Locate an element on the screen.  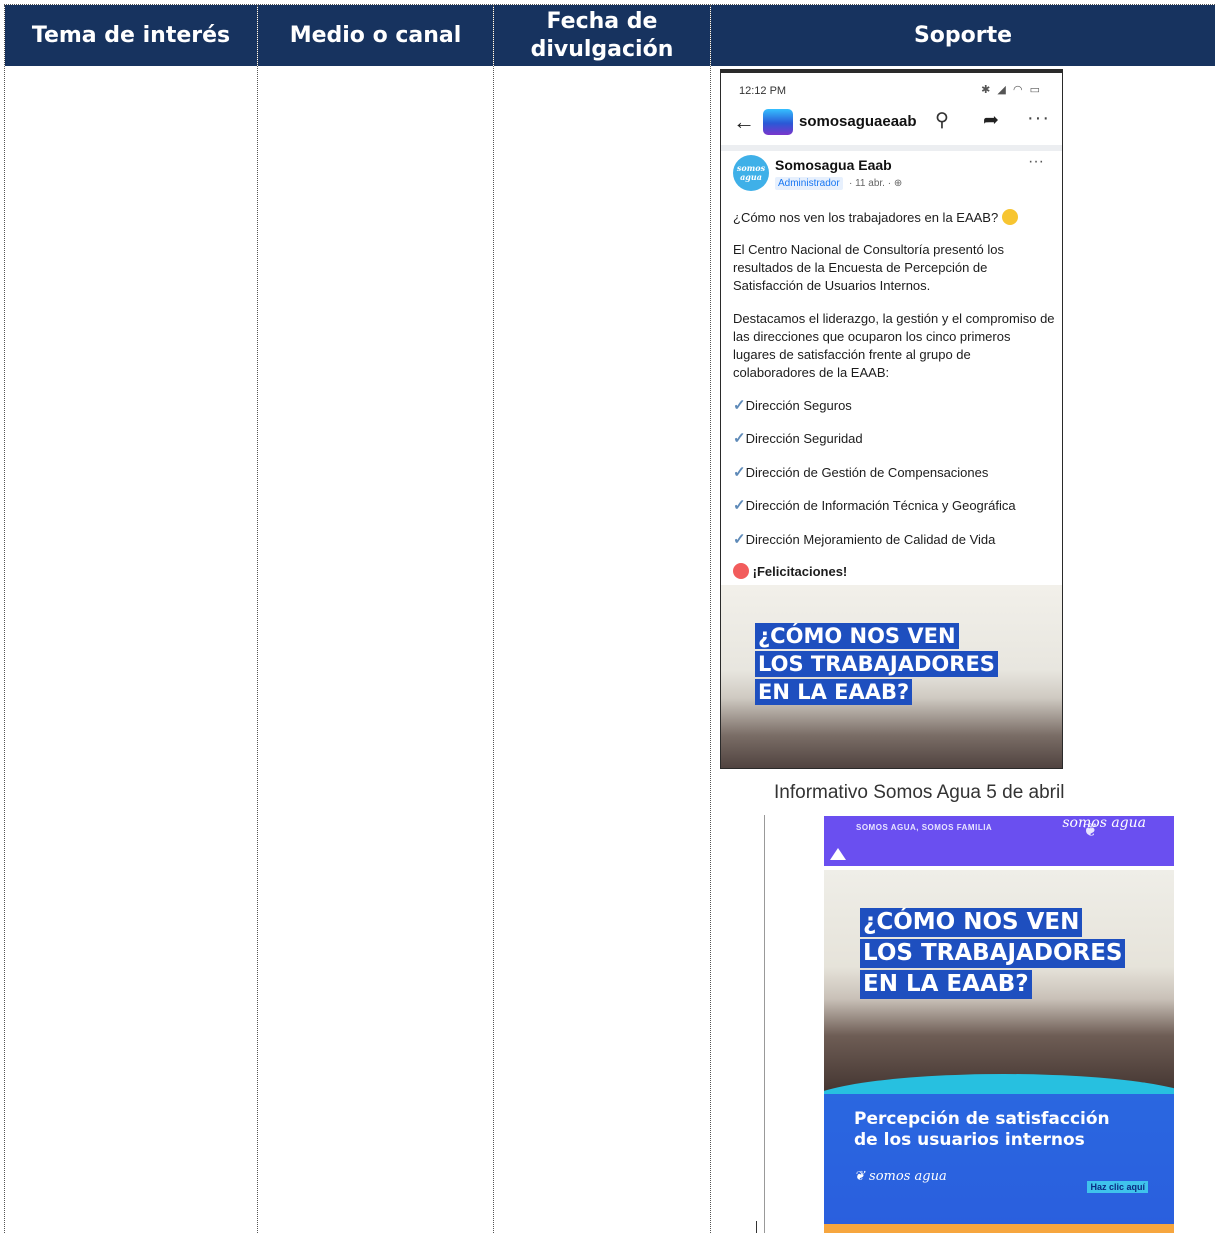
cta-button: Haz clic aquí is located at coordinates (1117, 1187).